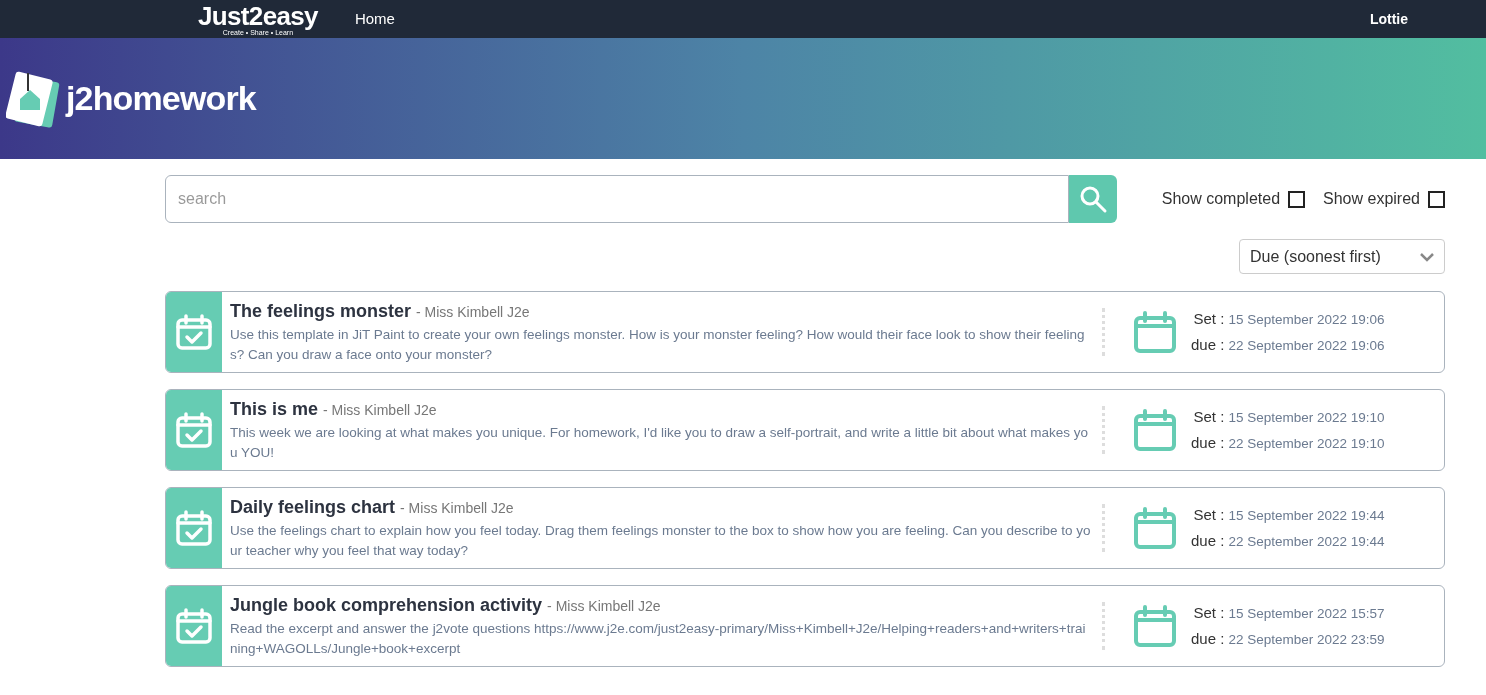 Image resolution: width=1486 pixels, height=695 pixels. Describe the element at coordinates (321, 311) in the screenshot. I see `assignment-title: The feelings monster` at that location.